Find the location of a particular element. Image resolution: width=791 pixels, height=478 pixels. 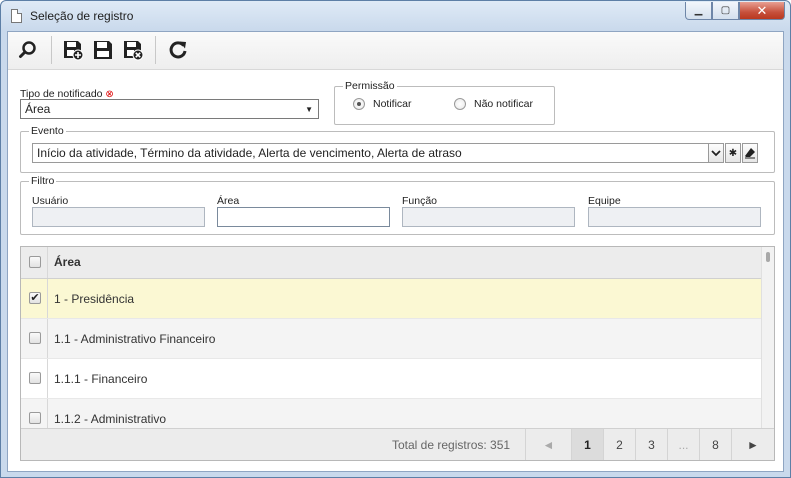

save-button is located at coordinates (103, 50).